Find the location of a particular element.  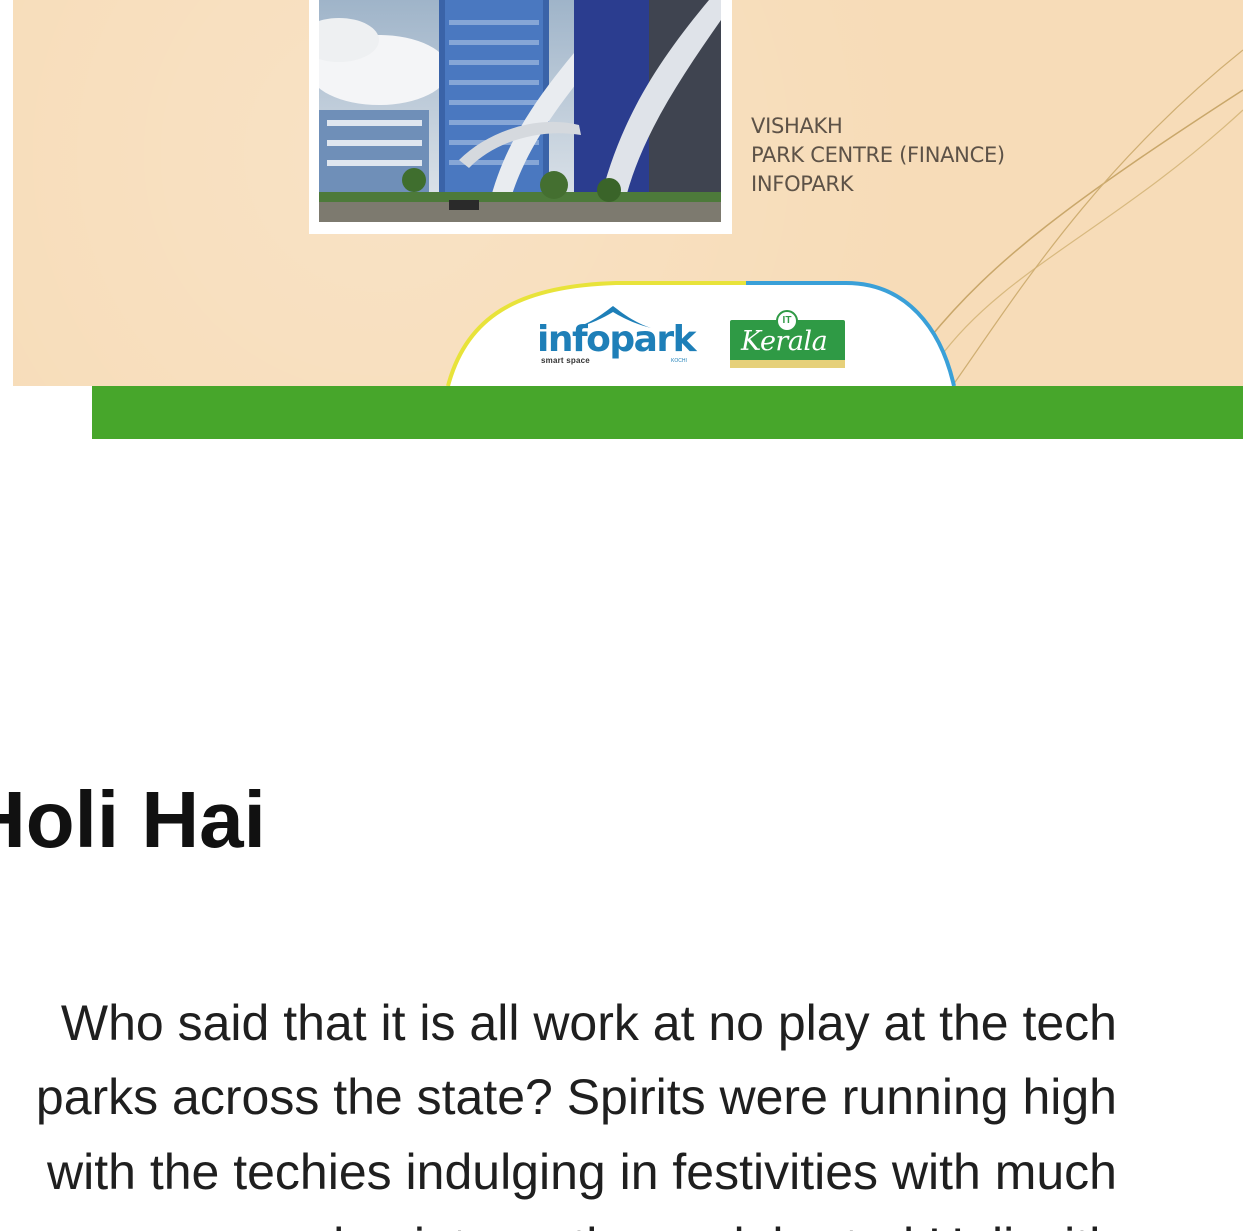

green-accent-bar is located at coordinates (667, 412).